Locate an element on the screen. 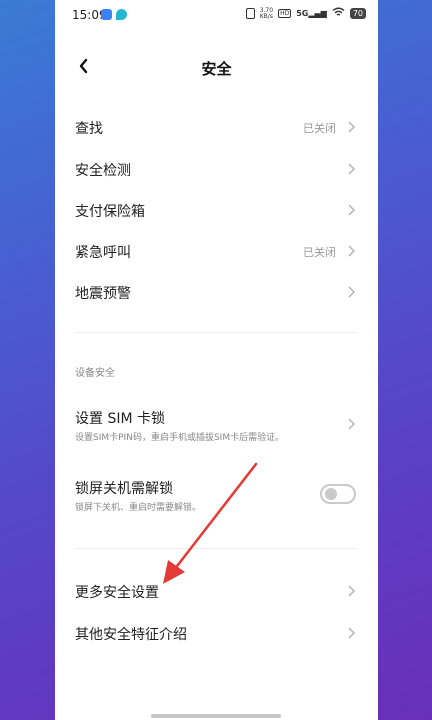  menu-item-label: 紧急呼叫 is located at coordinates (103, 253).